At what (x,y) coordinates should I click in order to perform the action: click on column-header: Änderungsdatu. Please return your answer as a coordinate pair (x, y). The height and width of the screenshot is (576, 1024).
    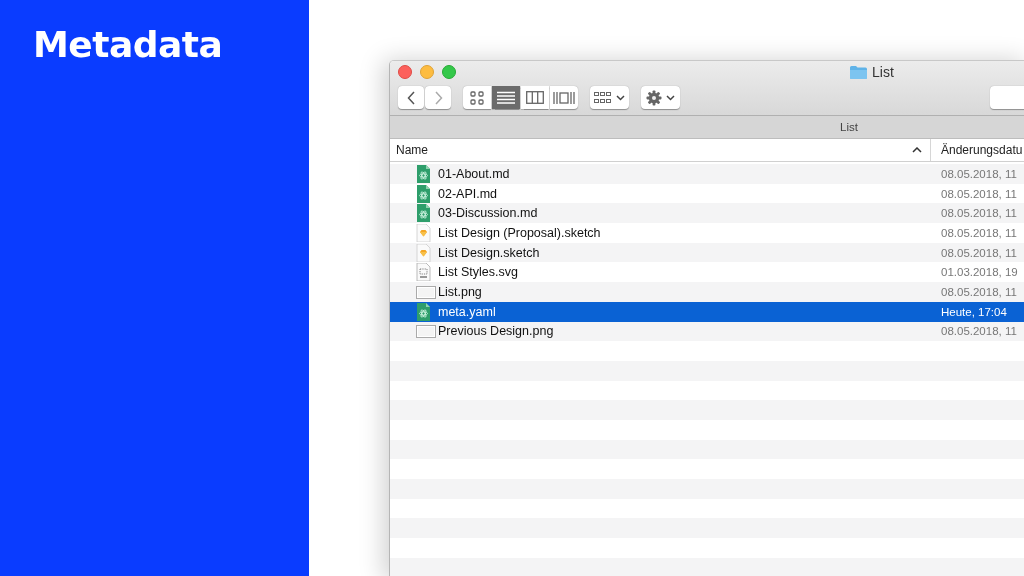
    Looking at the image, I should click on (977, 150).